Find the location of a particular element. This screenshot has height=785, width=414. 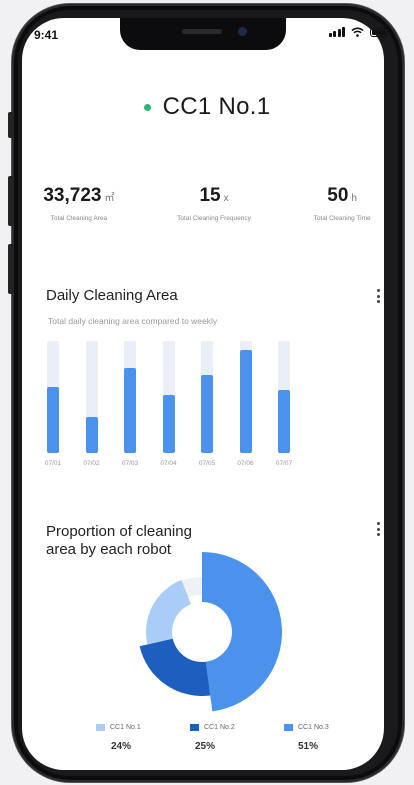

legend-item-cc1-no3: CC1 No.3 is located at coordinates (306, 727).